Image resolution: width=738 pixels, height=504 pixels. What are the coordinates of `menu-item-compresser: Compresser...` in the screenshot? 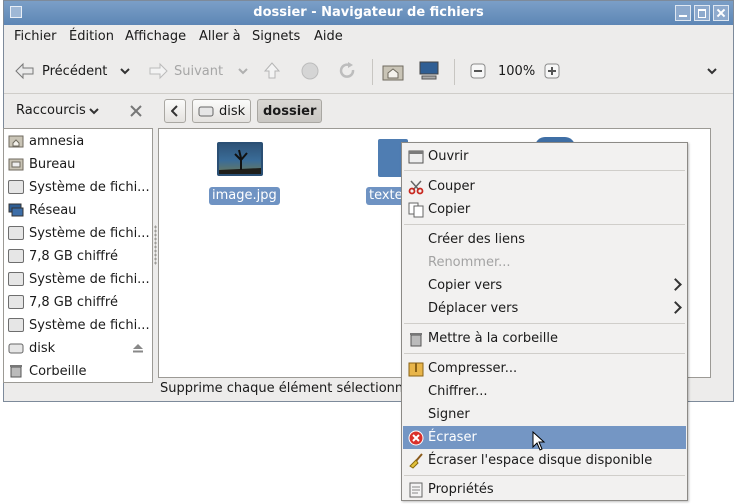 It's located at (544, 368).